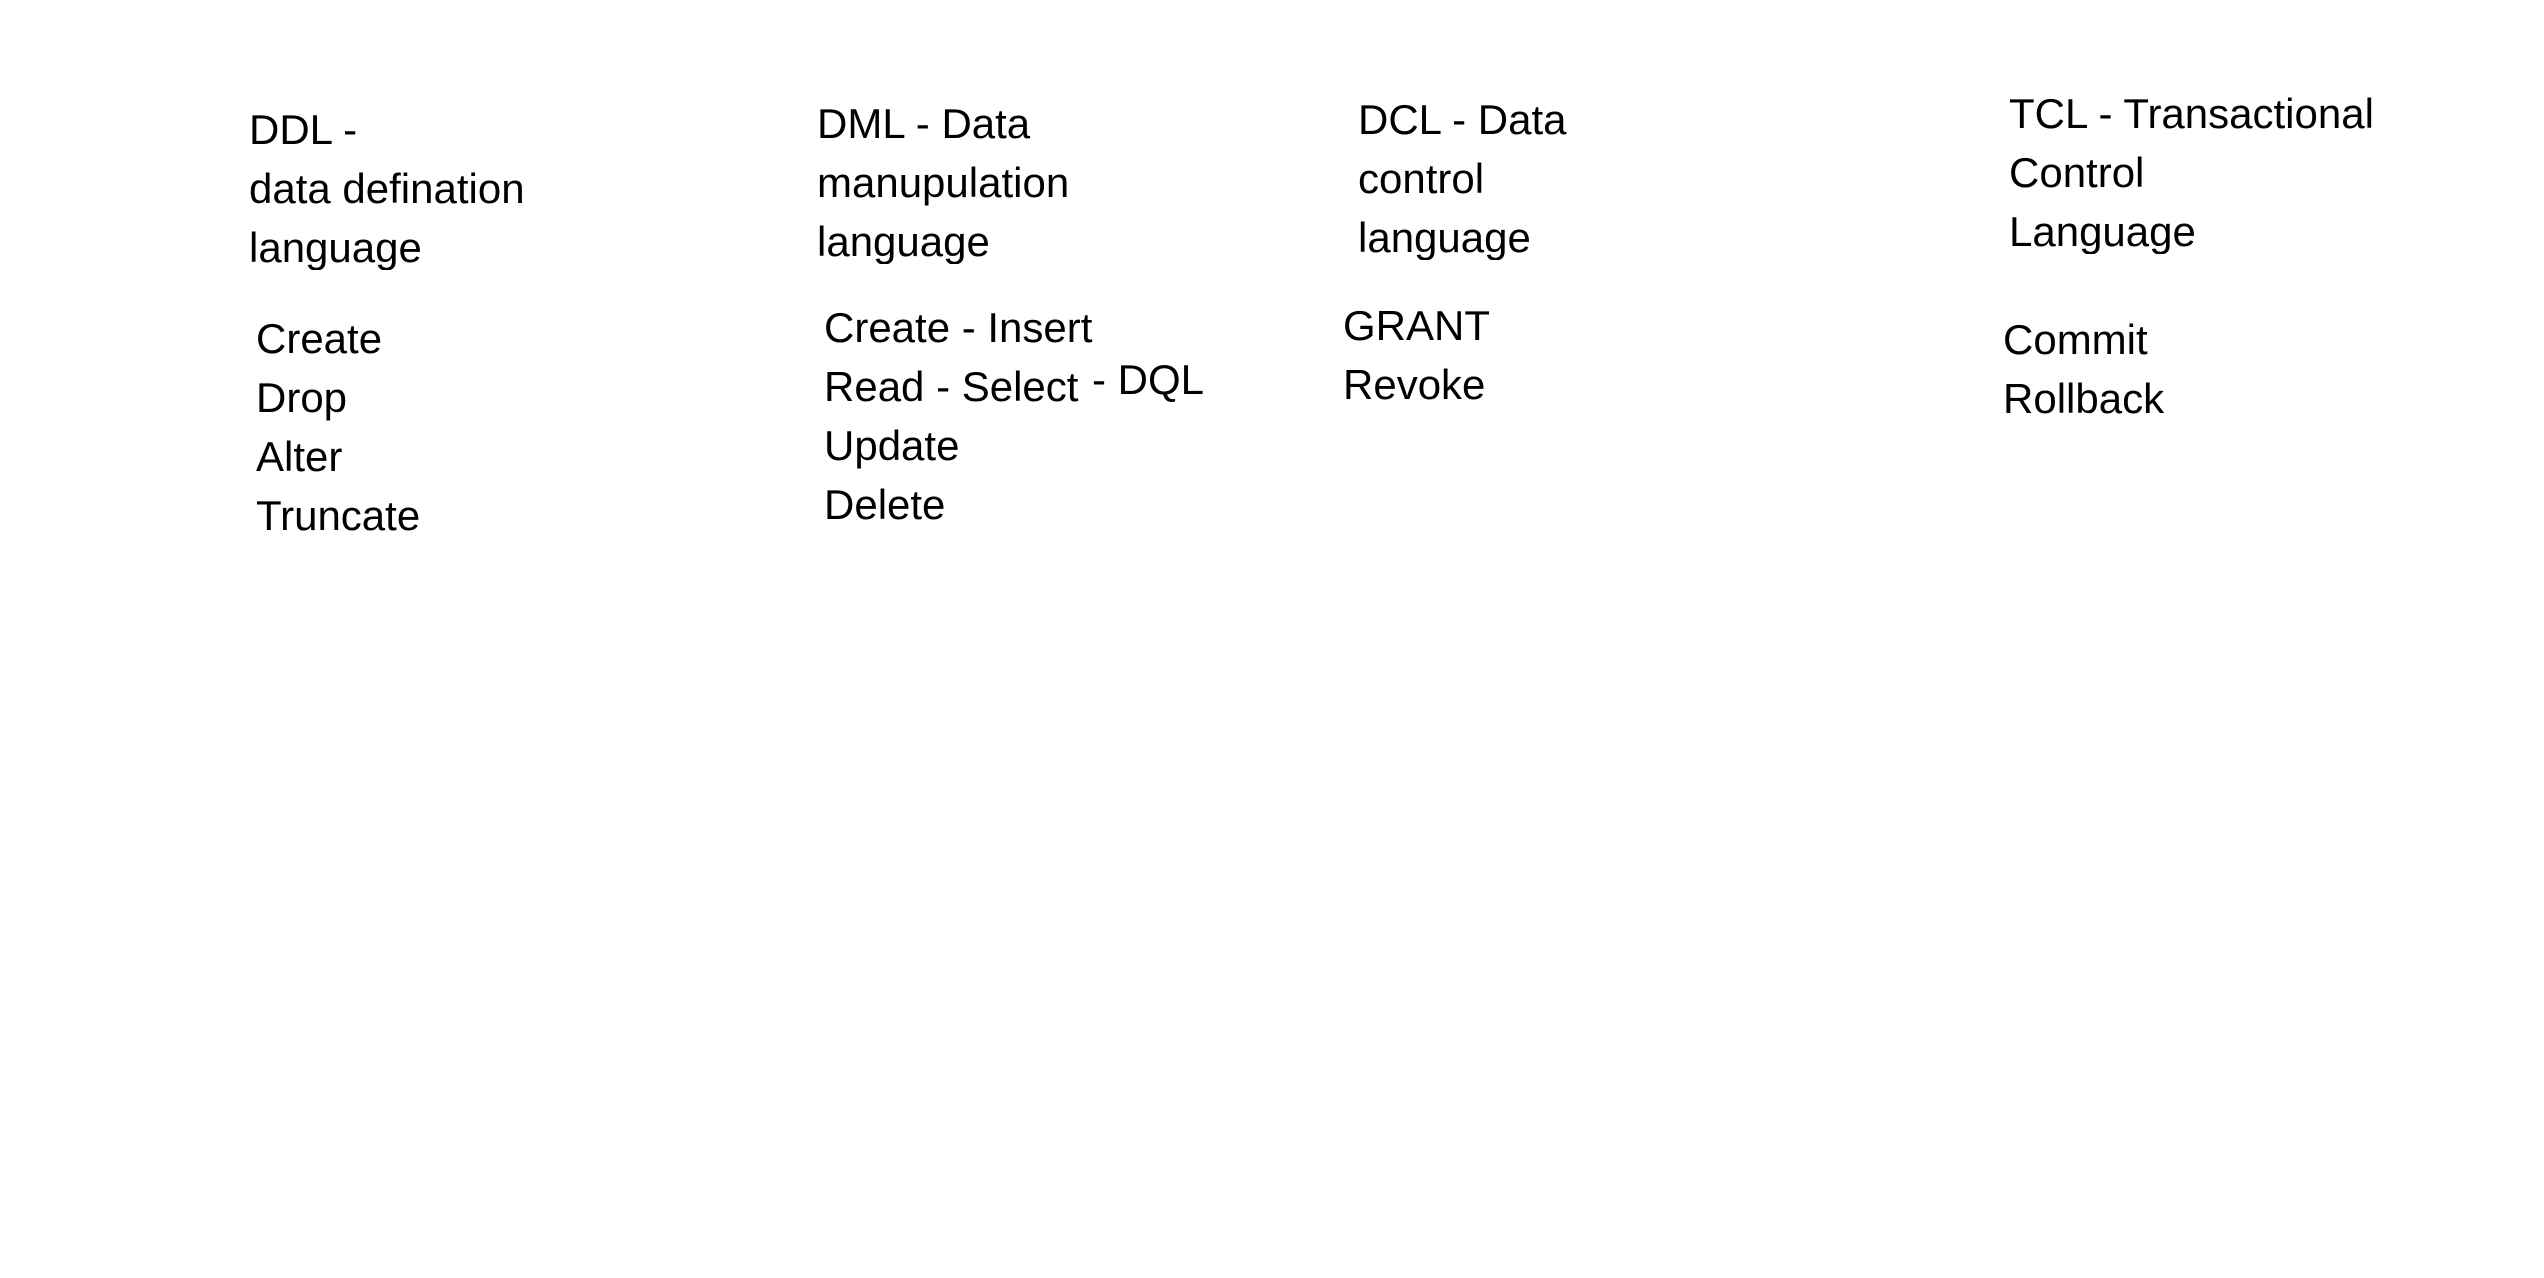 The image size is (2544, 1278). What do you see at coordinates (892, 445) in the screenshot?
I see `dml-command: Update` at bounding box center [892, 445].